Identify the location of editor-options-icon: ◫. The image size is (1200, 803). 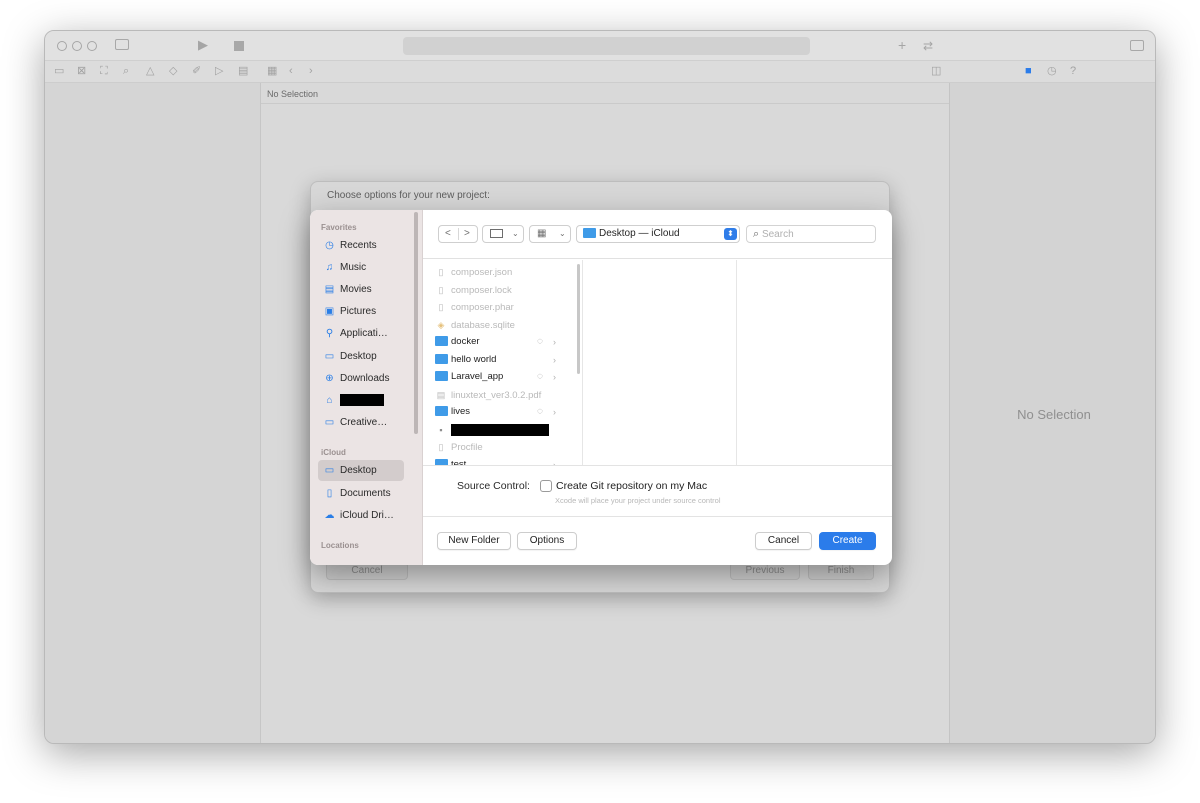
(936, 71).